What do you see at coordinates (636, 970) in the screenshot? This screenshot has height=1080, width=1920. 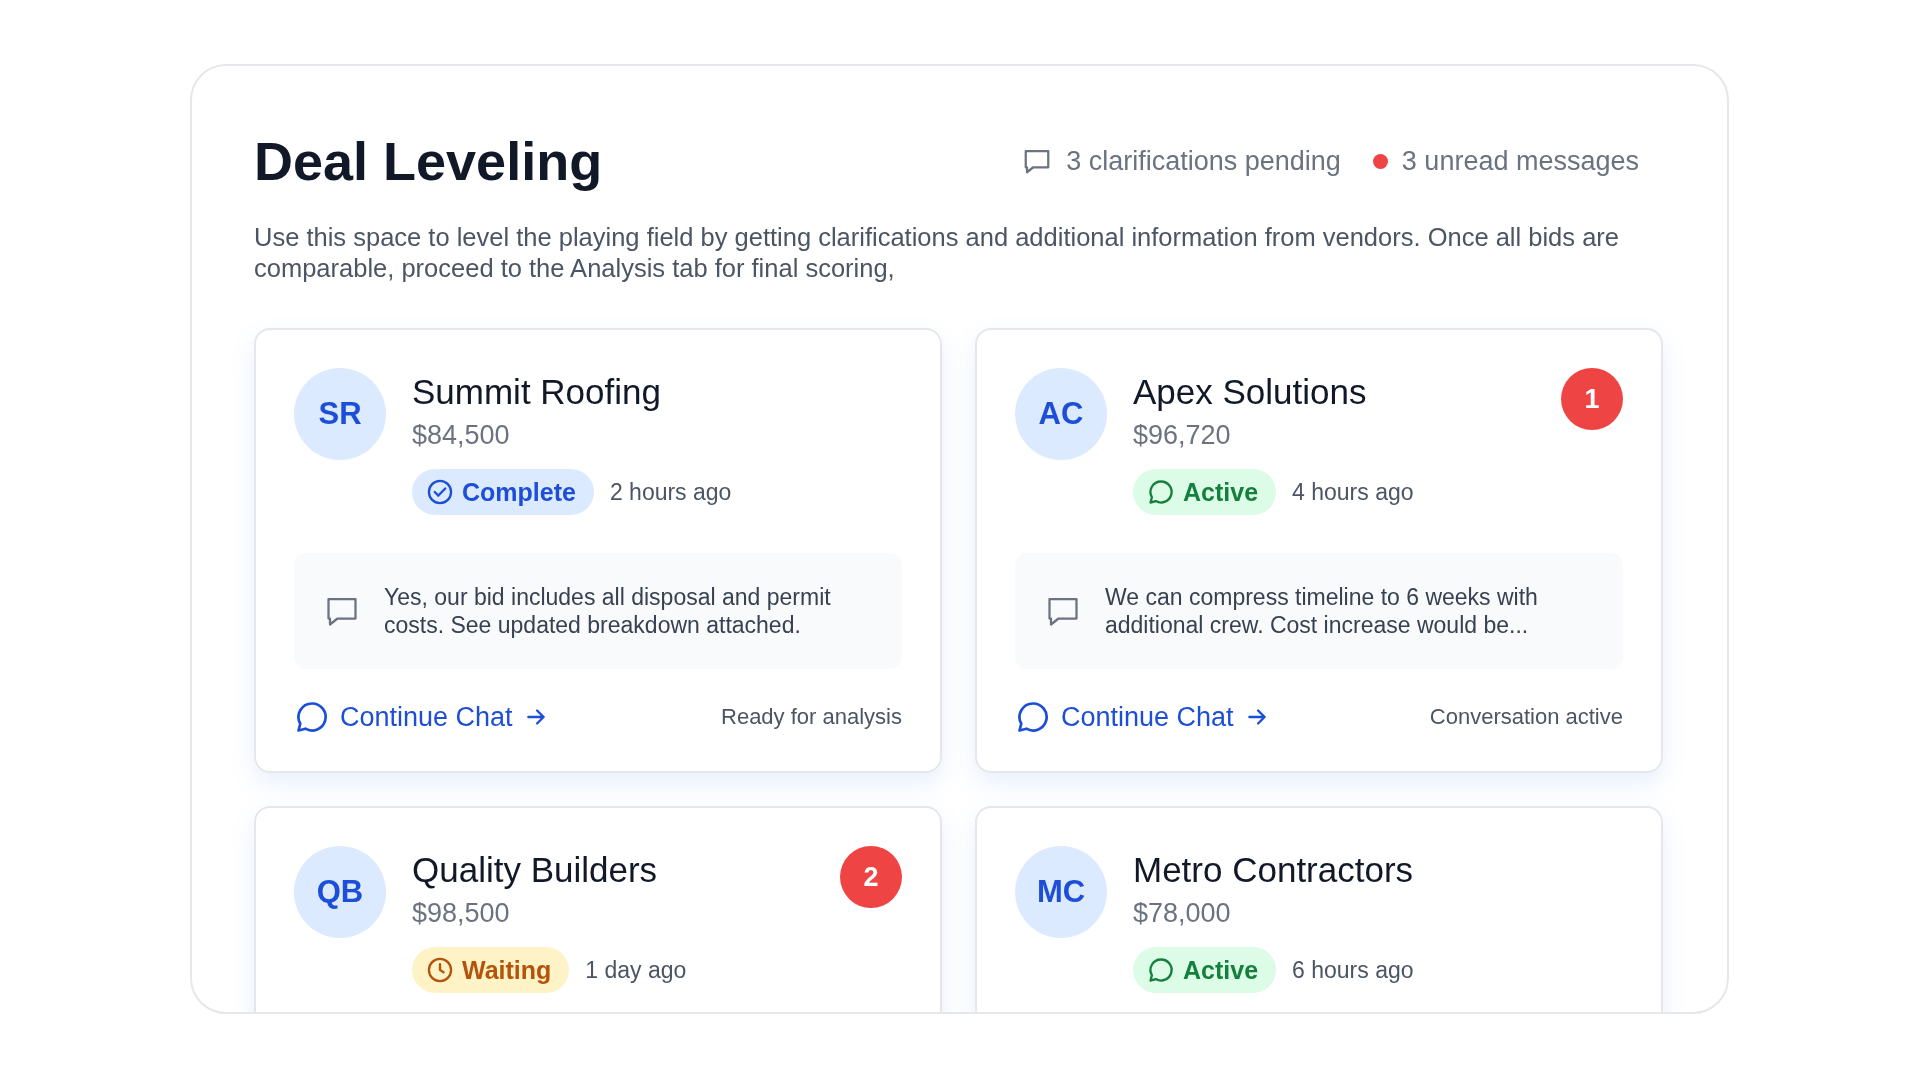 I see `timestamp: 1 day ago` at bounding box center [636, 970].